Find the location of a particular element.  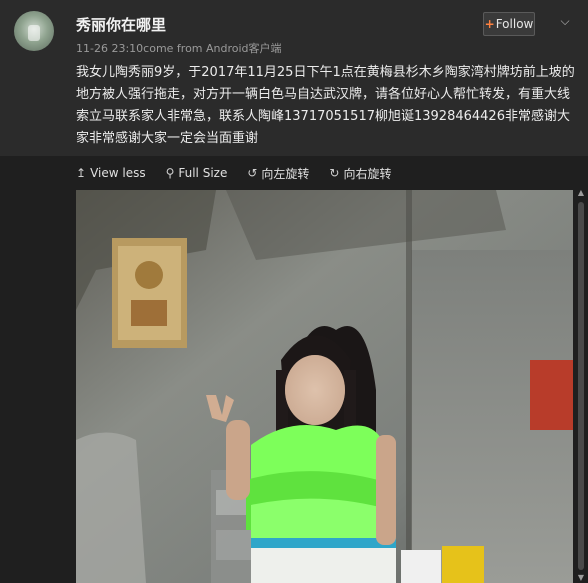

rotate-left-icon: ↺ is located at coordinates (252, 173).